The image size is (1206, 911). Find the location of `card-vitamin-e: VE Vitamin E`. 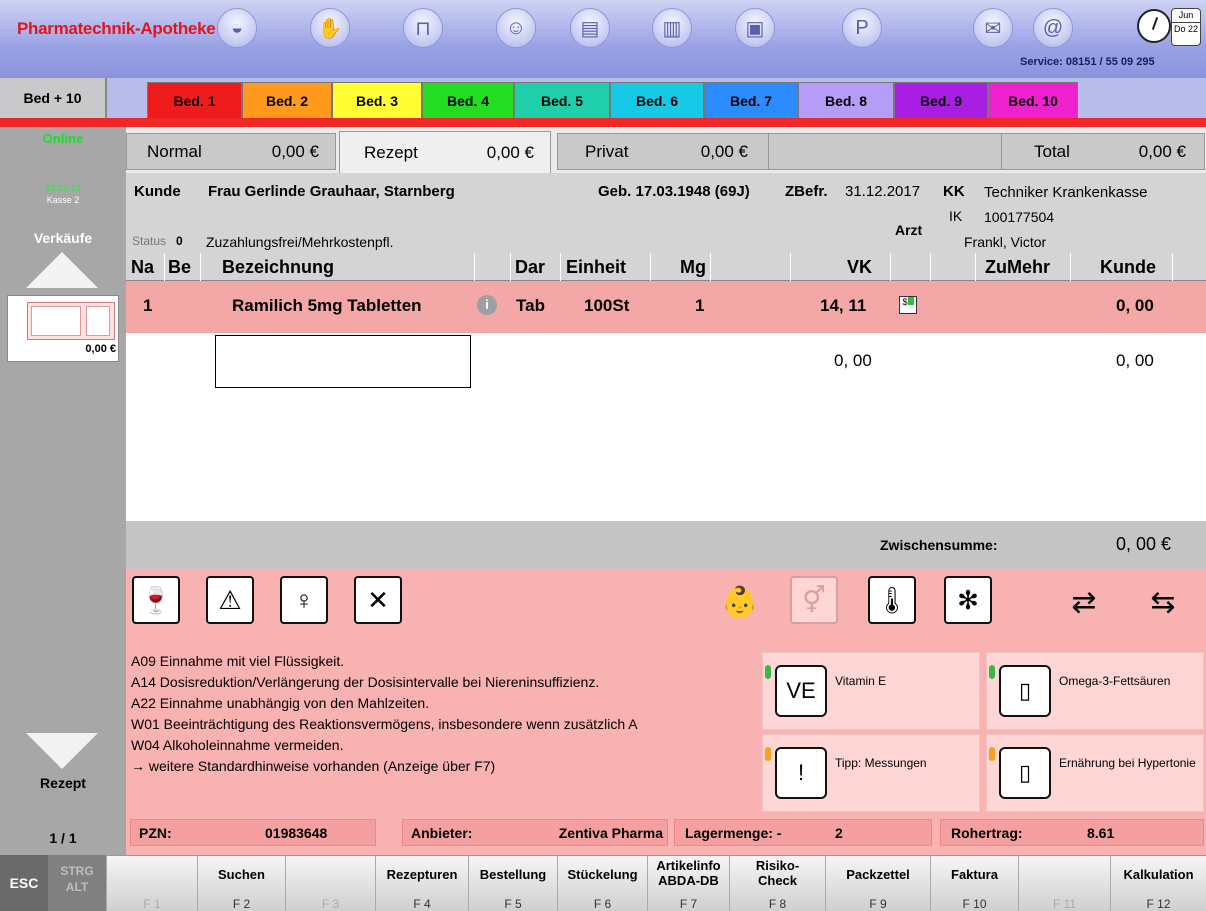

card-vitamin-e: VE Vitamin E is located at coordinates (871, 691).